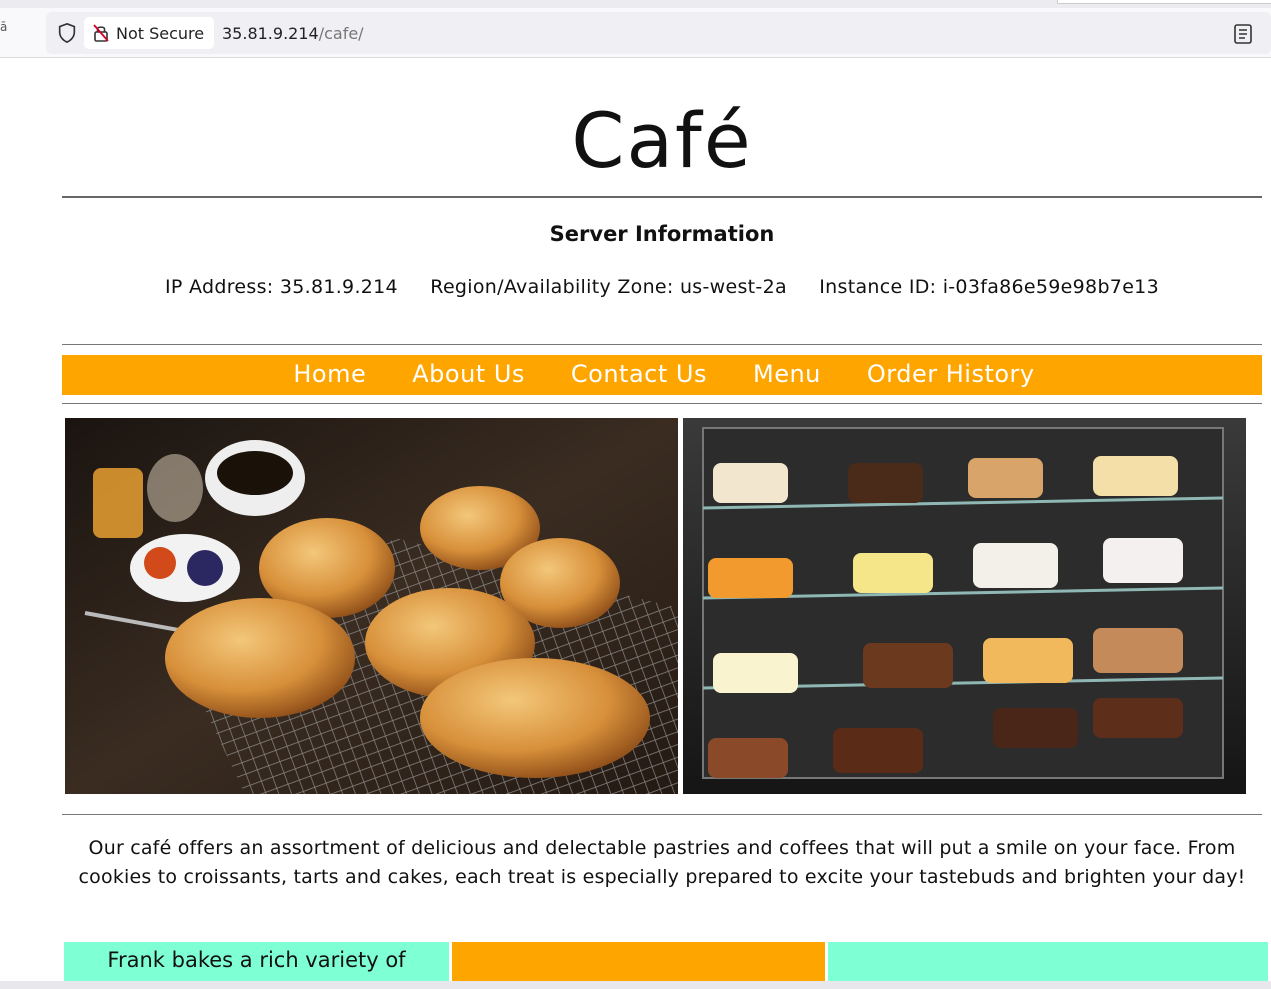 The height and width of the screenshot is (989, 1271). I want to click on nav-about-us: About Us, so click(468, 375).